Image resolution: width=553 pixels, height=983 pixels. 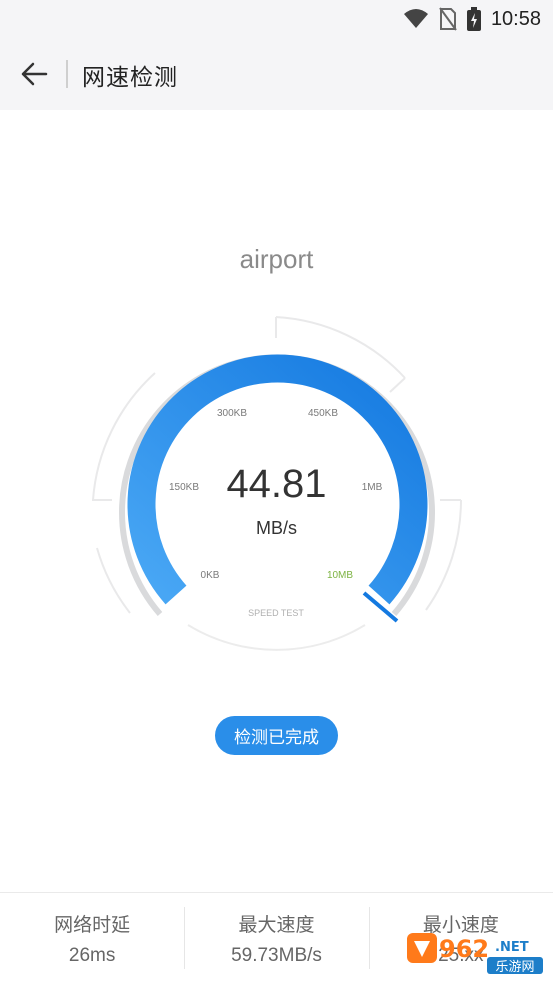 I want to click on back-button, so click(x=34, y=74).